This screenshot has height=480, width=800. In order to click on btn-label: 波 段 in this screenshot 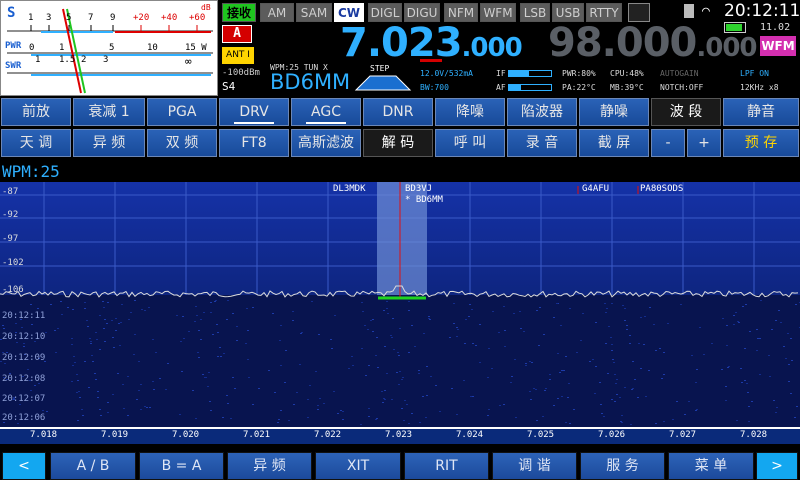, I will do `click(686, 112)`.